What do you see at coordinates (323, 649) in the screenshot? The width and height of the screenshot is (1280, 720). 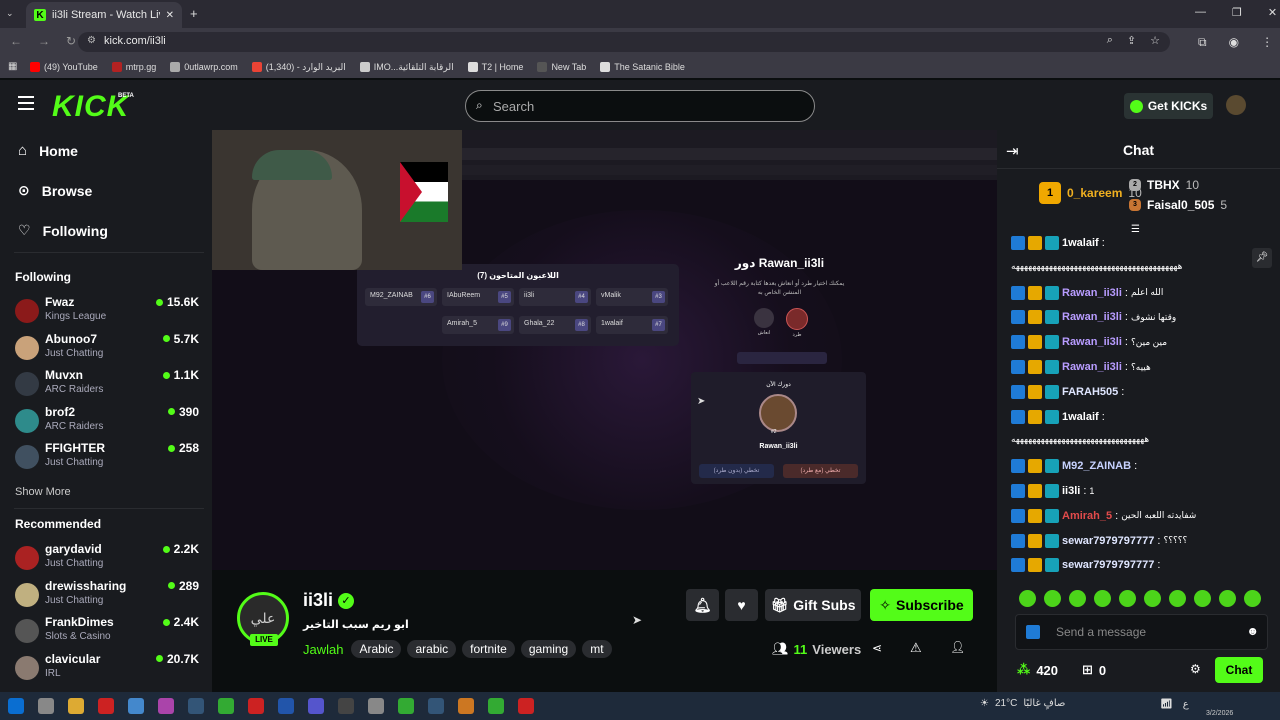 I see `category-link: Jawlah` at bounding box center [323, 649].